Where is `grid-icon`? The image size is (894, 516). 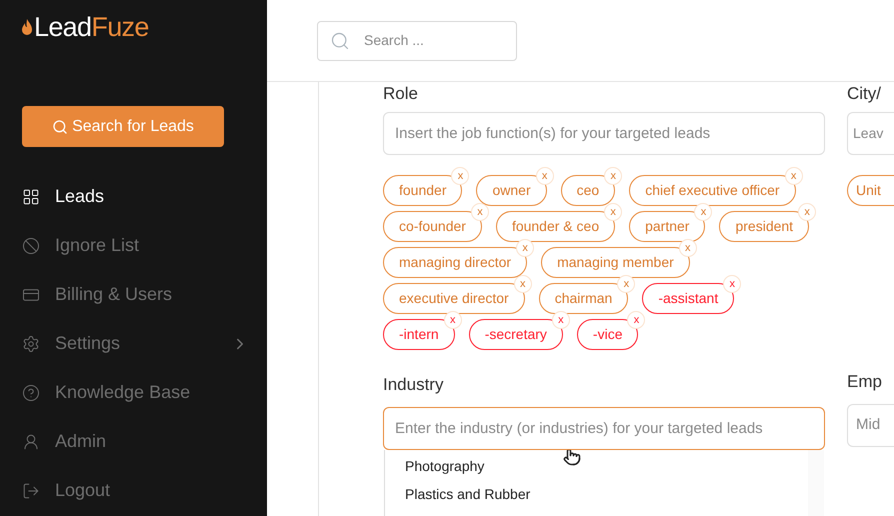 grid-icon is located at coordinates (31, 197).